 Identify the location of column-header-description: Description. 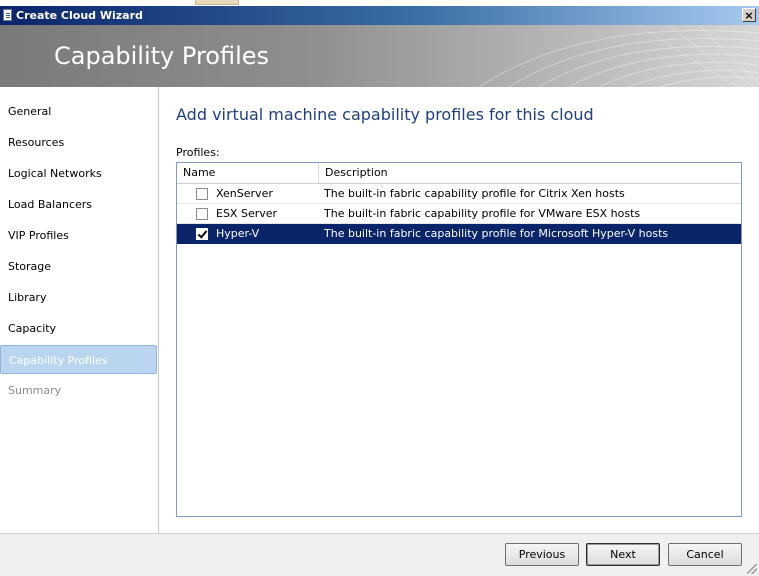
(530, 173).